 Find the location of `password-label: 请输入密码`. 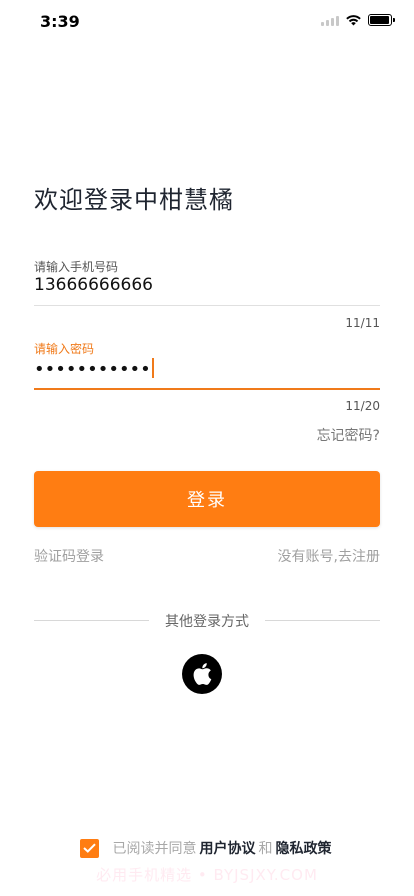

password-label: 请输入密码 is located at coordinates (64, 349).